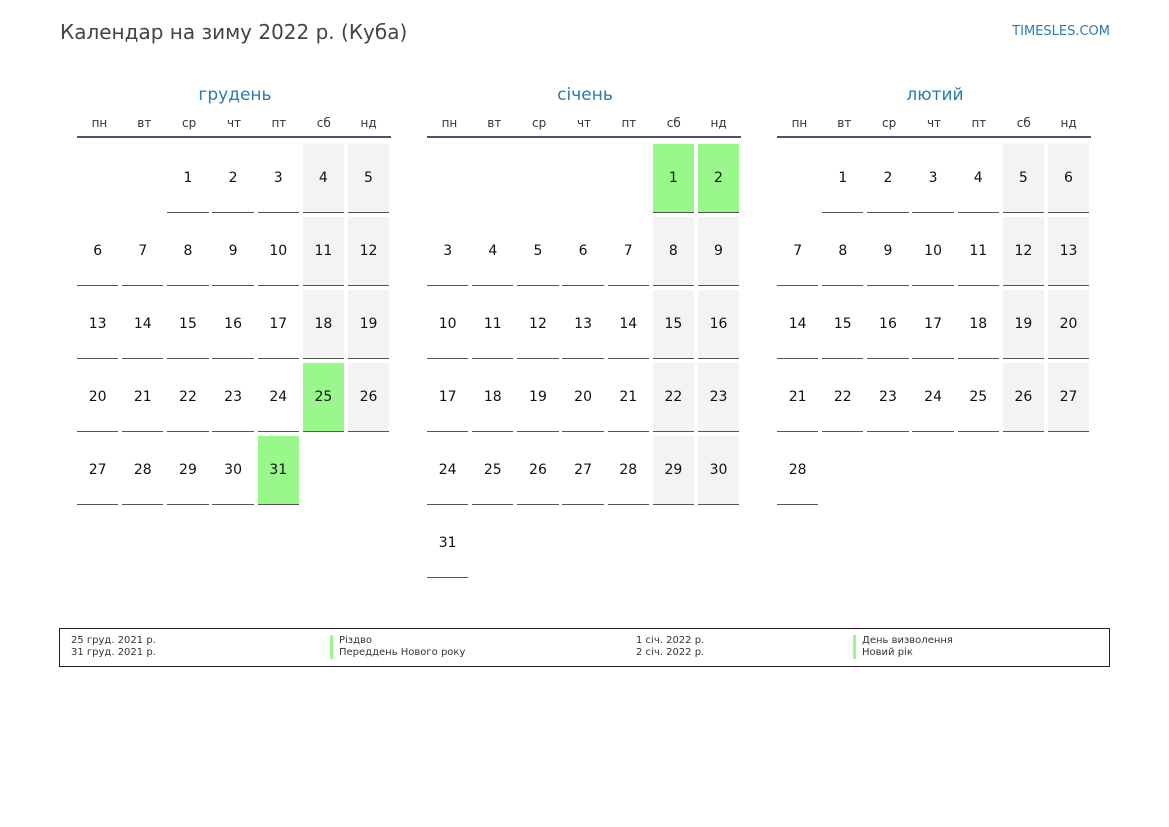 The height and width of the screenshot is (827, 1169). What do you see at coordinates (718, 324) in the screenshot?
I see `weekend-day-cell: 16` at bounding box center [718, 324].